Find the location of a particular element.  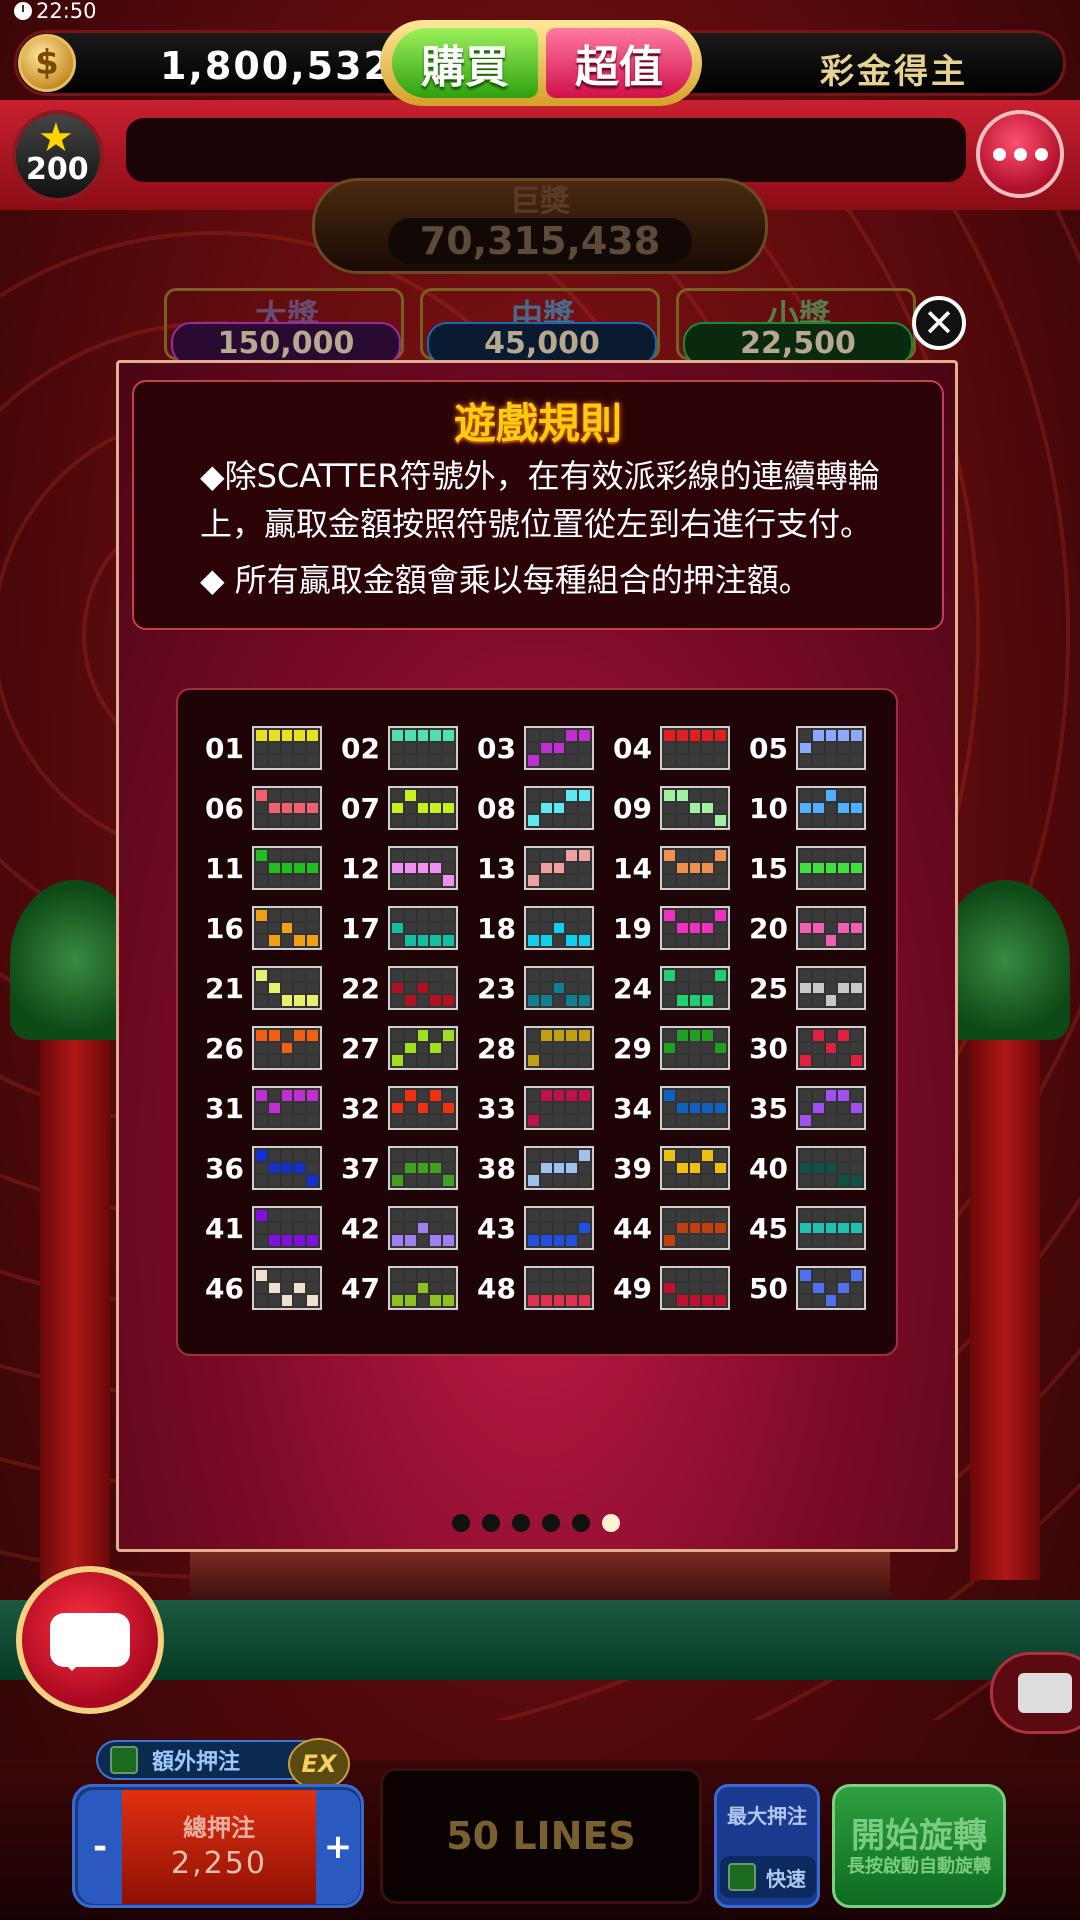

lines-display: 50 LINES is located at coordinates (541, 1836).